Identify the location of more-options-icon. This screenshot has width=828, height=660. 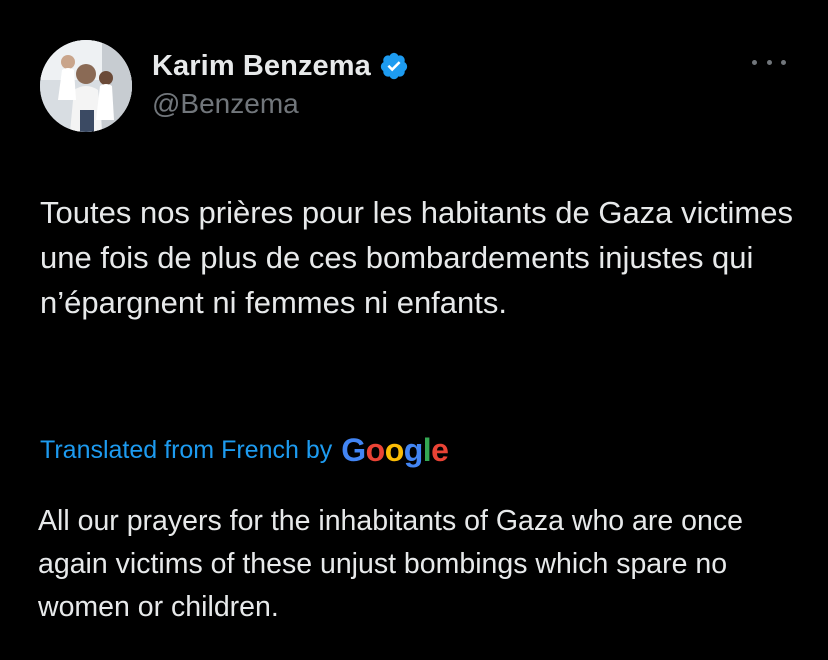
(769, 62).